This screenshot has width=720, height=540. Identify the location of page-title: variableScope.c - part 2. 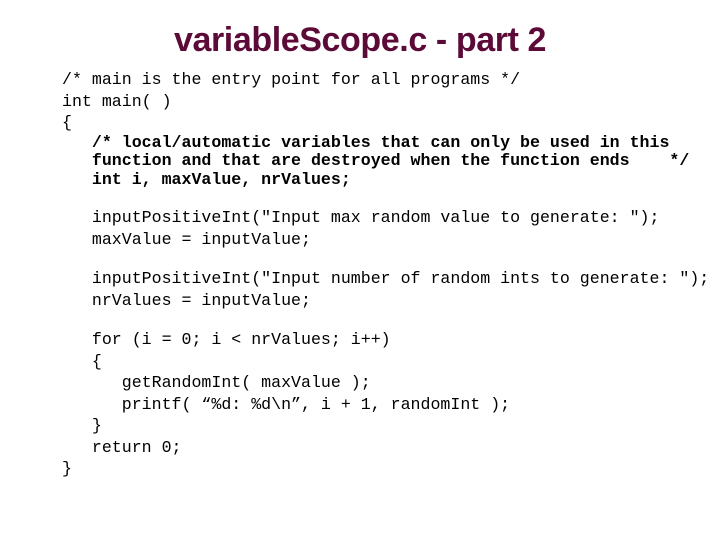
(360, 40).